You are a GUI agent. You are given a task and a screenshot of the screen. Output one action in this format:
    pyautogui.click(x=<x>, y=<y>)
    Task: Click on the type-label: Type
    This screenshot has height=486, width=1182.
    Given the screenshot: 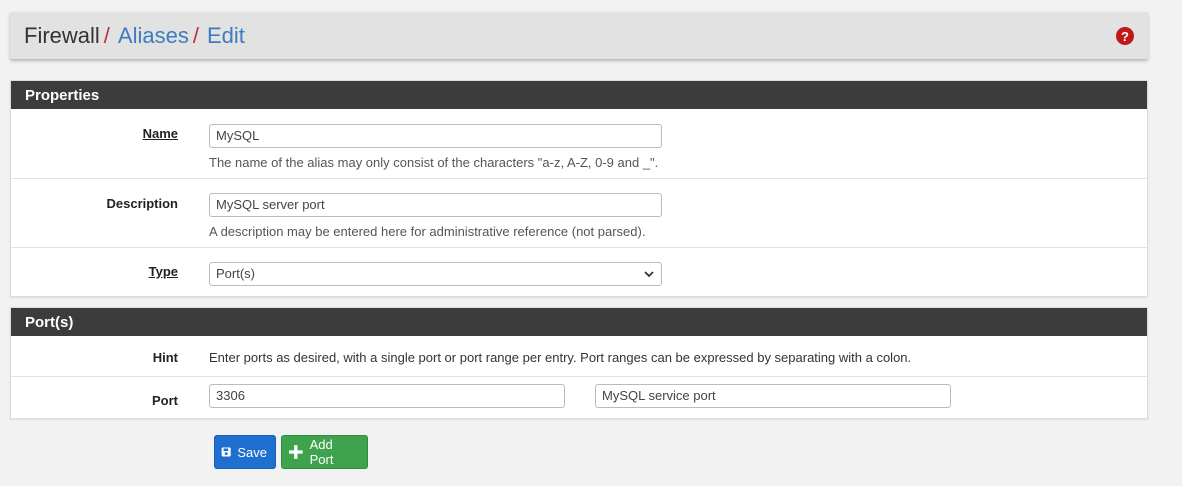 What is the action you would take?
    pyautogui.click(x=163, y=271)
    